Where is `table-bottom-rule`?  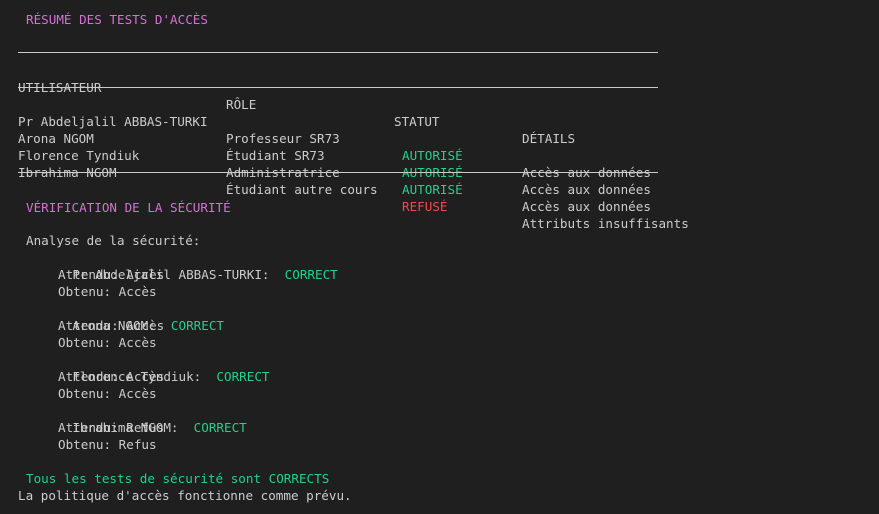 table-bottom-rule is located at coordinates (338, 172).